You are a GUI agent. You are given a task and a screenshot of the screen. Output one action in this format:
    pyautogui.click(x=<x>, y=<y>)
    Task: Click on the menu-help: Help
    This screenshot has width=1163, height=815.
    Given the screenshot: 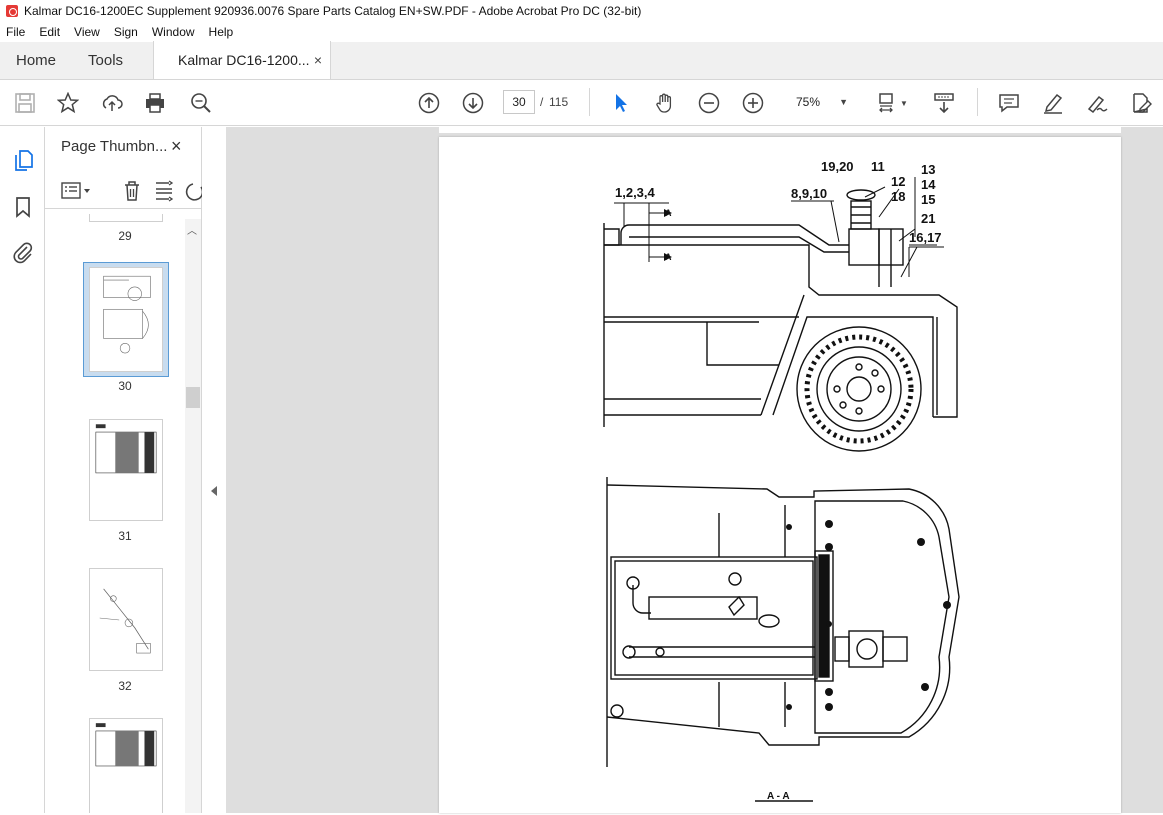 What is the action you would take?
    pyautogui.click(x=221, y=32)
    